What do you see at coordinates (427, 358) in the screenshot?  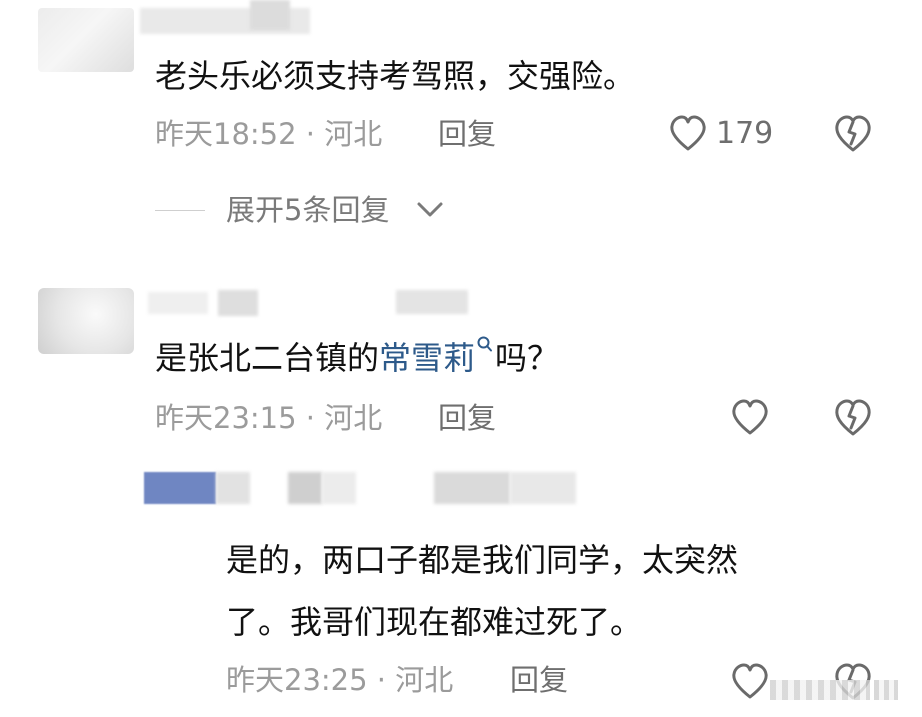 I see `search-link: 常雪莉` at bounding box center [427, 358].